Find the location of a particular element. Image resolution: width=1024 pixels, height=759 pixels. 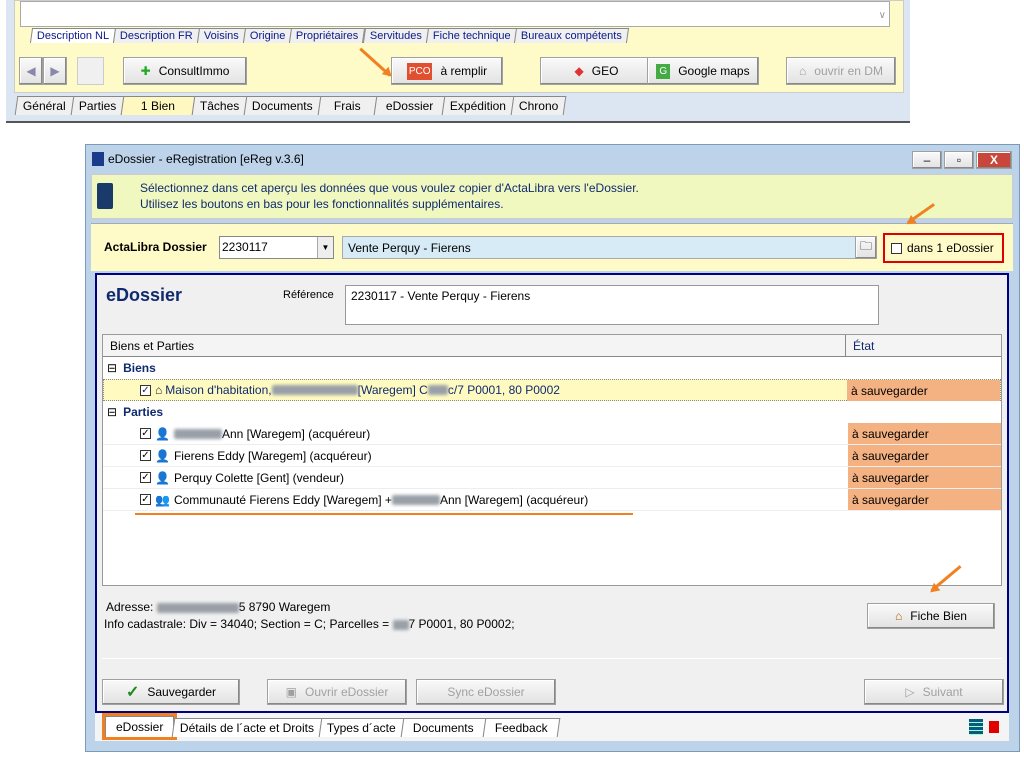

column-header: État is located at coordinates (863, 346).